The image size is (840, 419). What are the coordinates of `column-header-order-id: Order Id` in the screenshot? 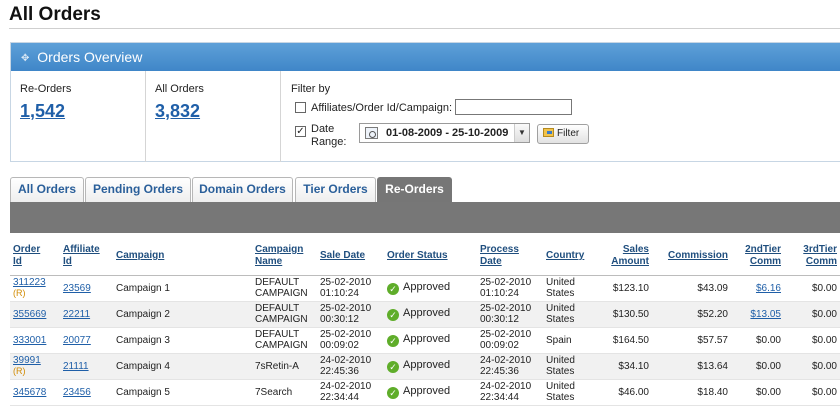 It's located at (35, 254).